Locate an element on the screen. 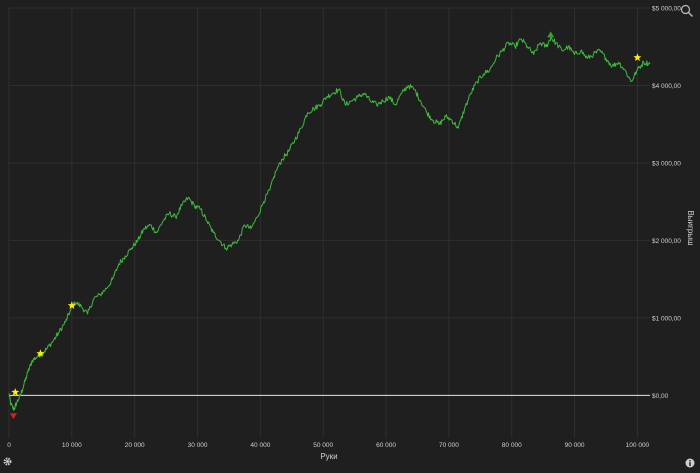  y-tick-label: $0,00 is located at coordinates (660, 396).